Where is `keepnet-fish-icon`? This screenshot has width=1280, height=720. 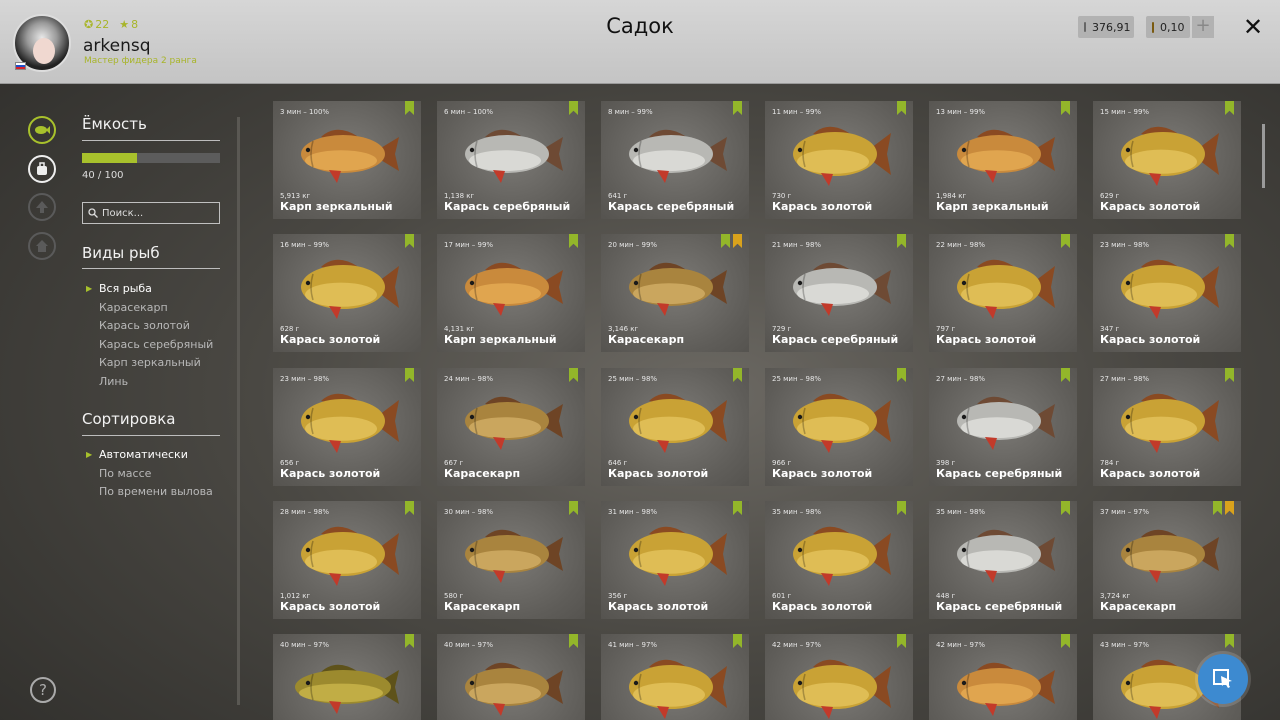 keepnet-fish-icon is located at coordinates (42, 130).